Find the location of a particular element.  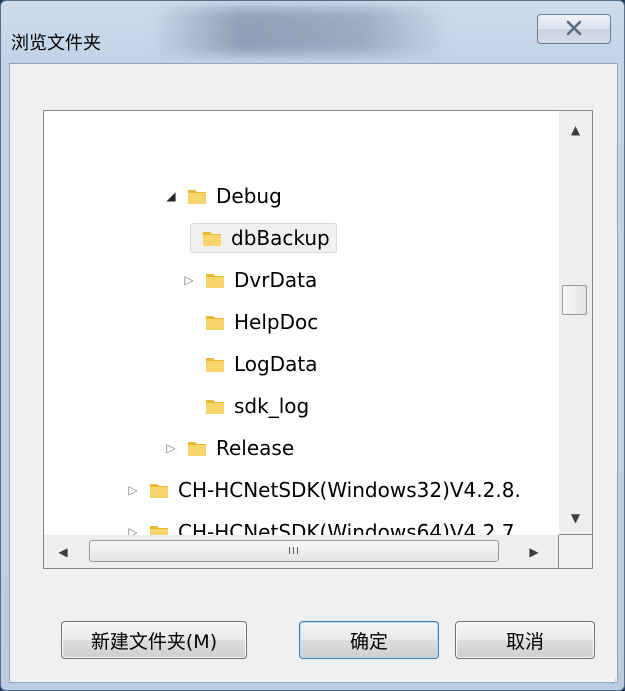

tree-item-label: dbBackup is located at coordinates (280, 238).